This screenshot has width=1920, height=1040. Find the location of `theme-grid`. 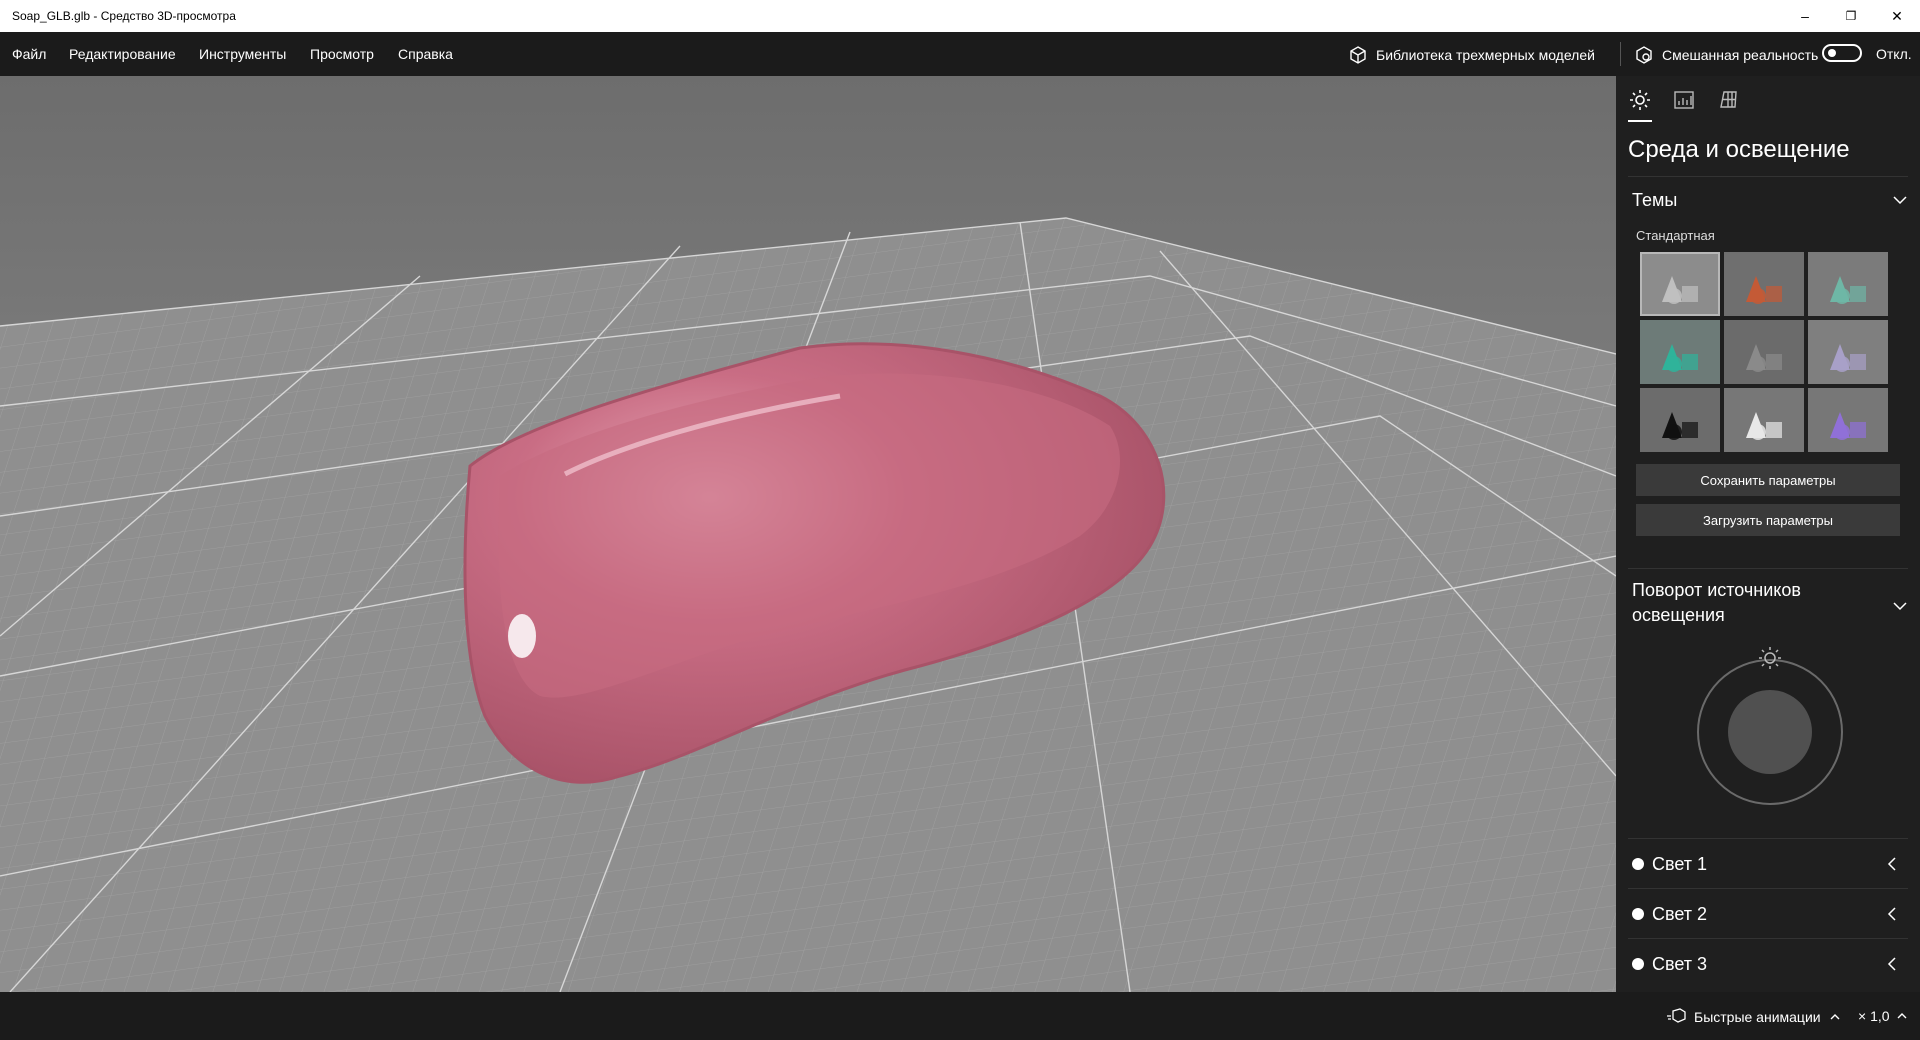

theme-grid is located at coordinates (1764, 352).